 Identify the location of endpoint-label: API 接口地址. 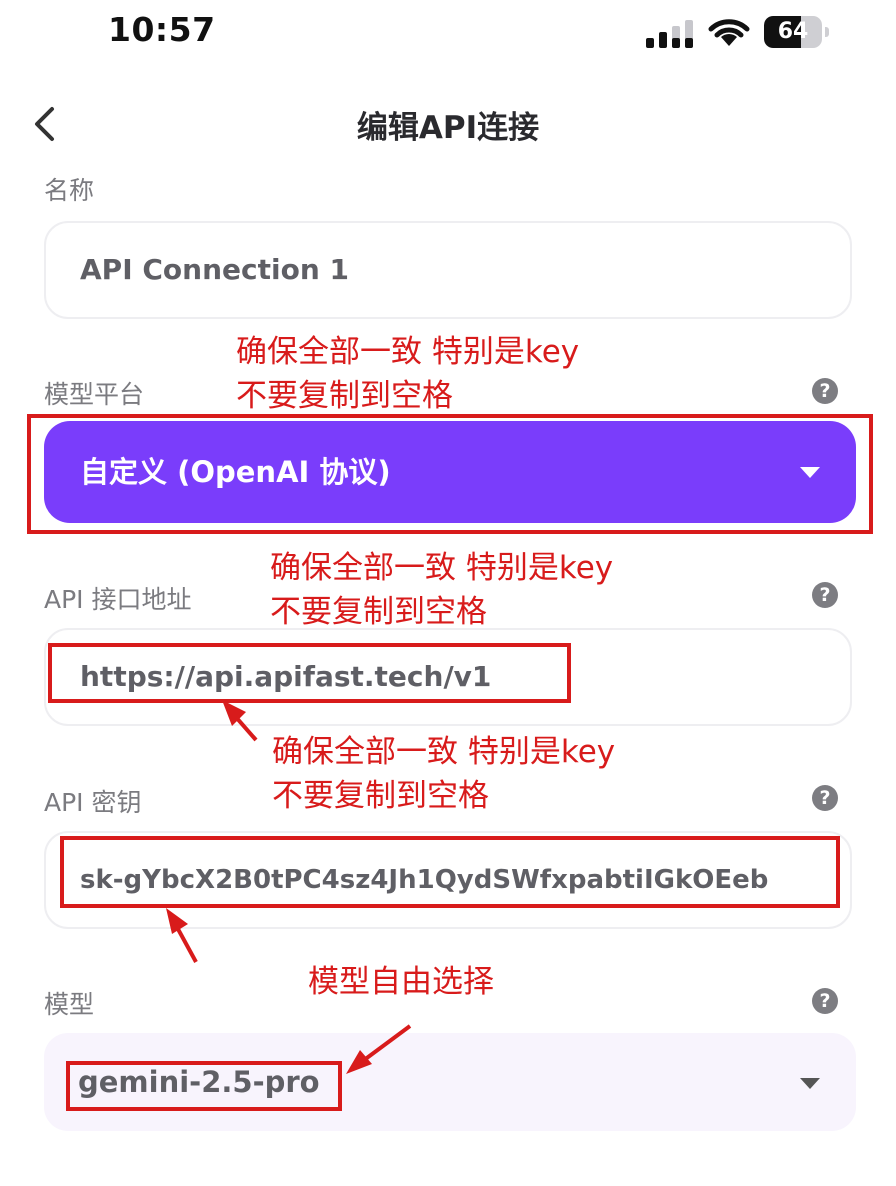
(118, 599).